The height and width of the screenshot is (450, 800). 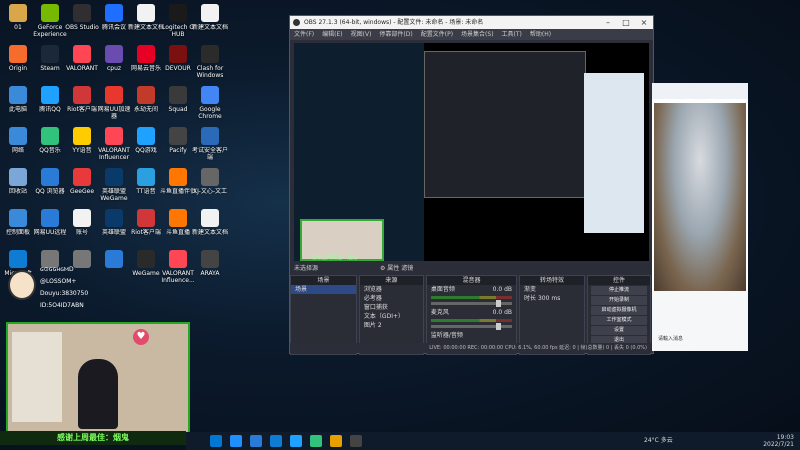 I want to click on desktop-icon: Clash for Windows, so click(x=210, y=62).